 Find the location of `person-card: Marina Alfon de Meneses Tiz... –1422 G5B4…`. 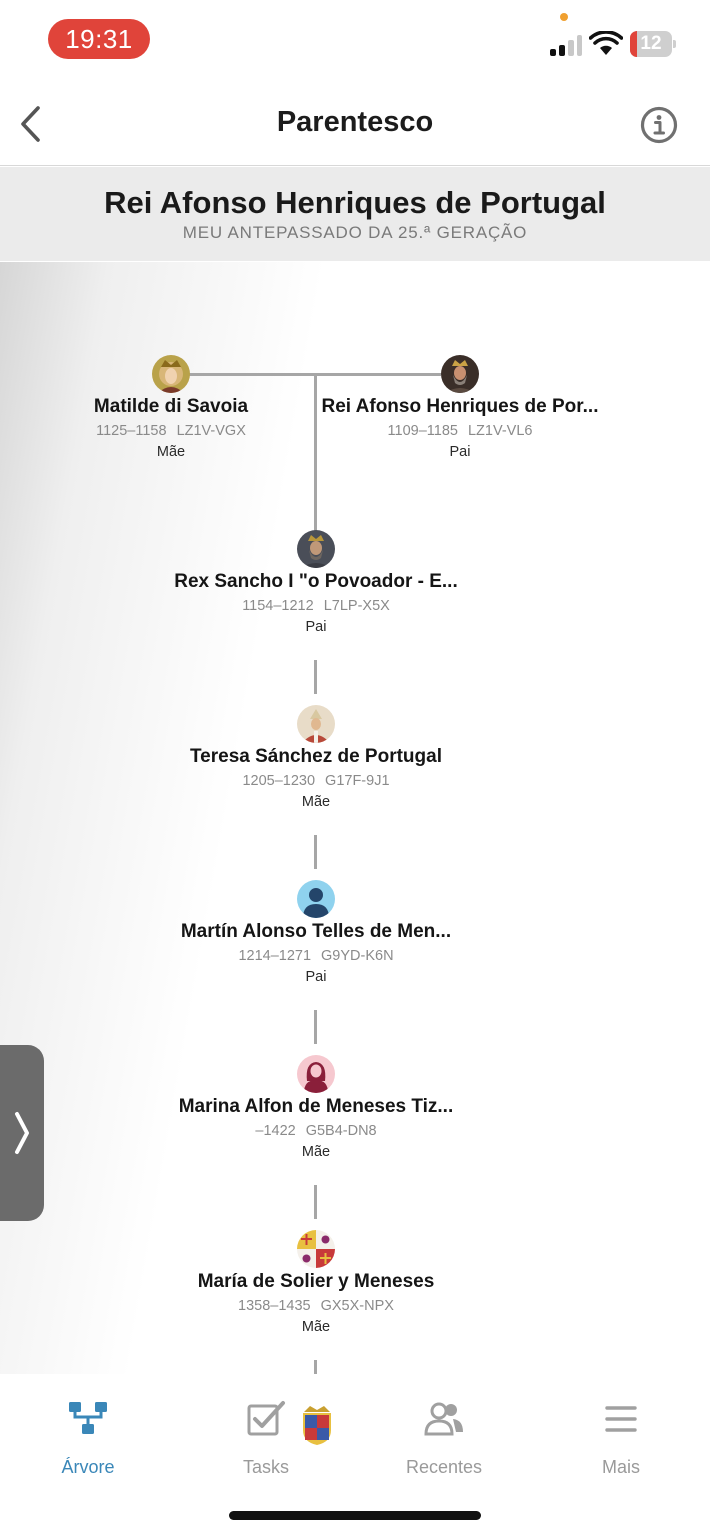

person-card: Marina Alfon de Meneses Tiz... –1422 G5B4… is located at coordinates (316, 1107).